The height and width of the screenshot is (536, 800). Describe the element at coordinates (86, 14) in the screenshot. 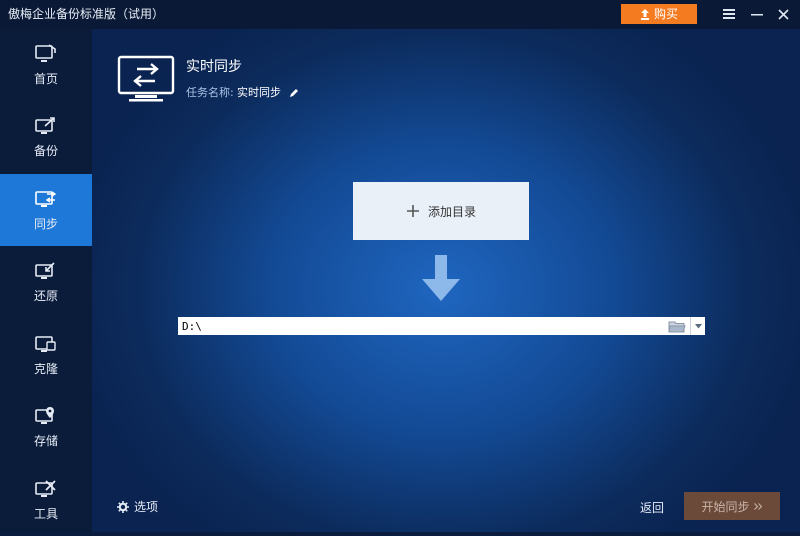

I see `window-title: 傲梅企业备份标准版（试用）` at that location.